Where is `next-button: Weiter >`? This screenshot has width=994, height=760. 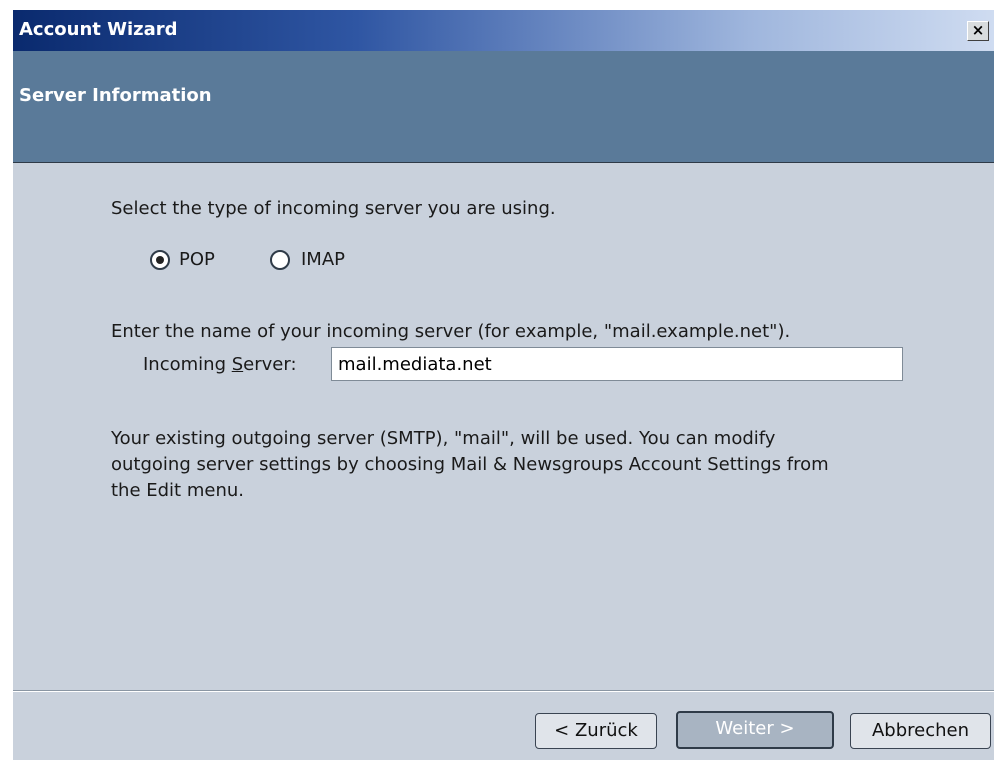
next-button: Weiter > is located at coordinates (755, 730).